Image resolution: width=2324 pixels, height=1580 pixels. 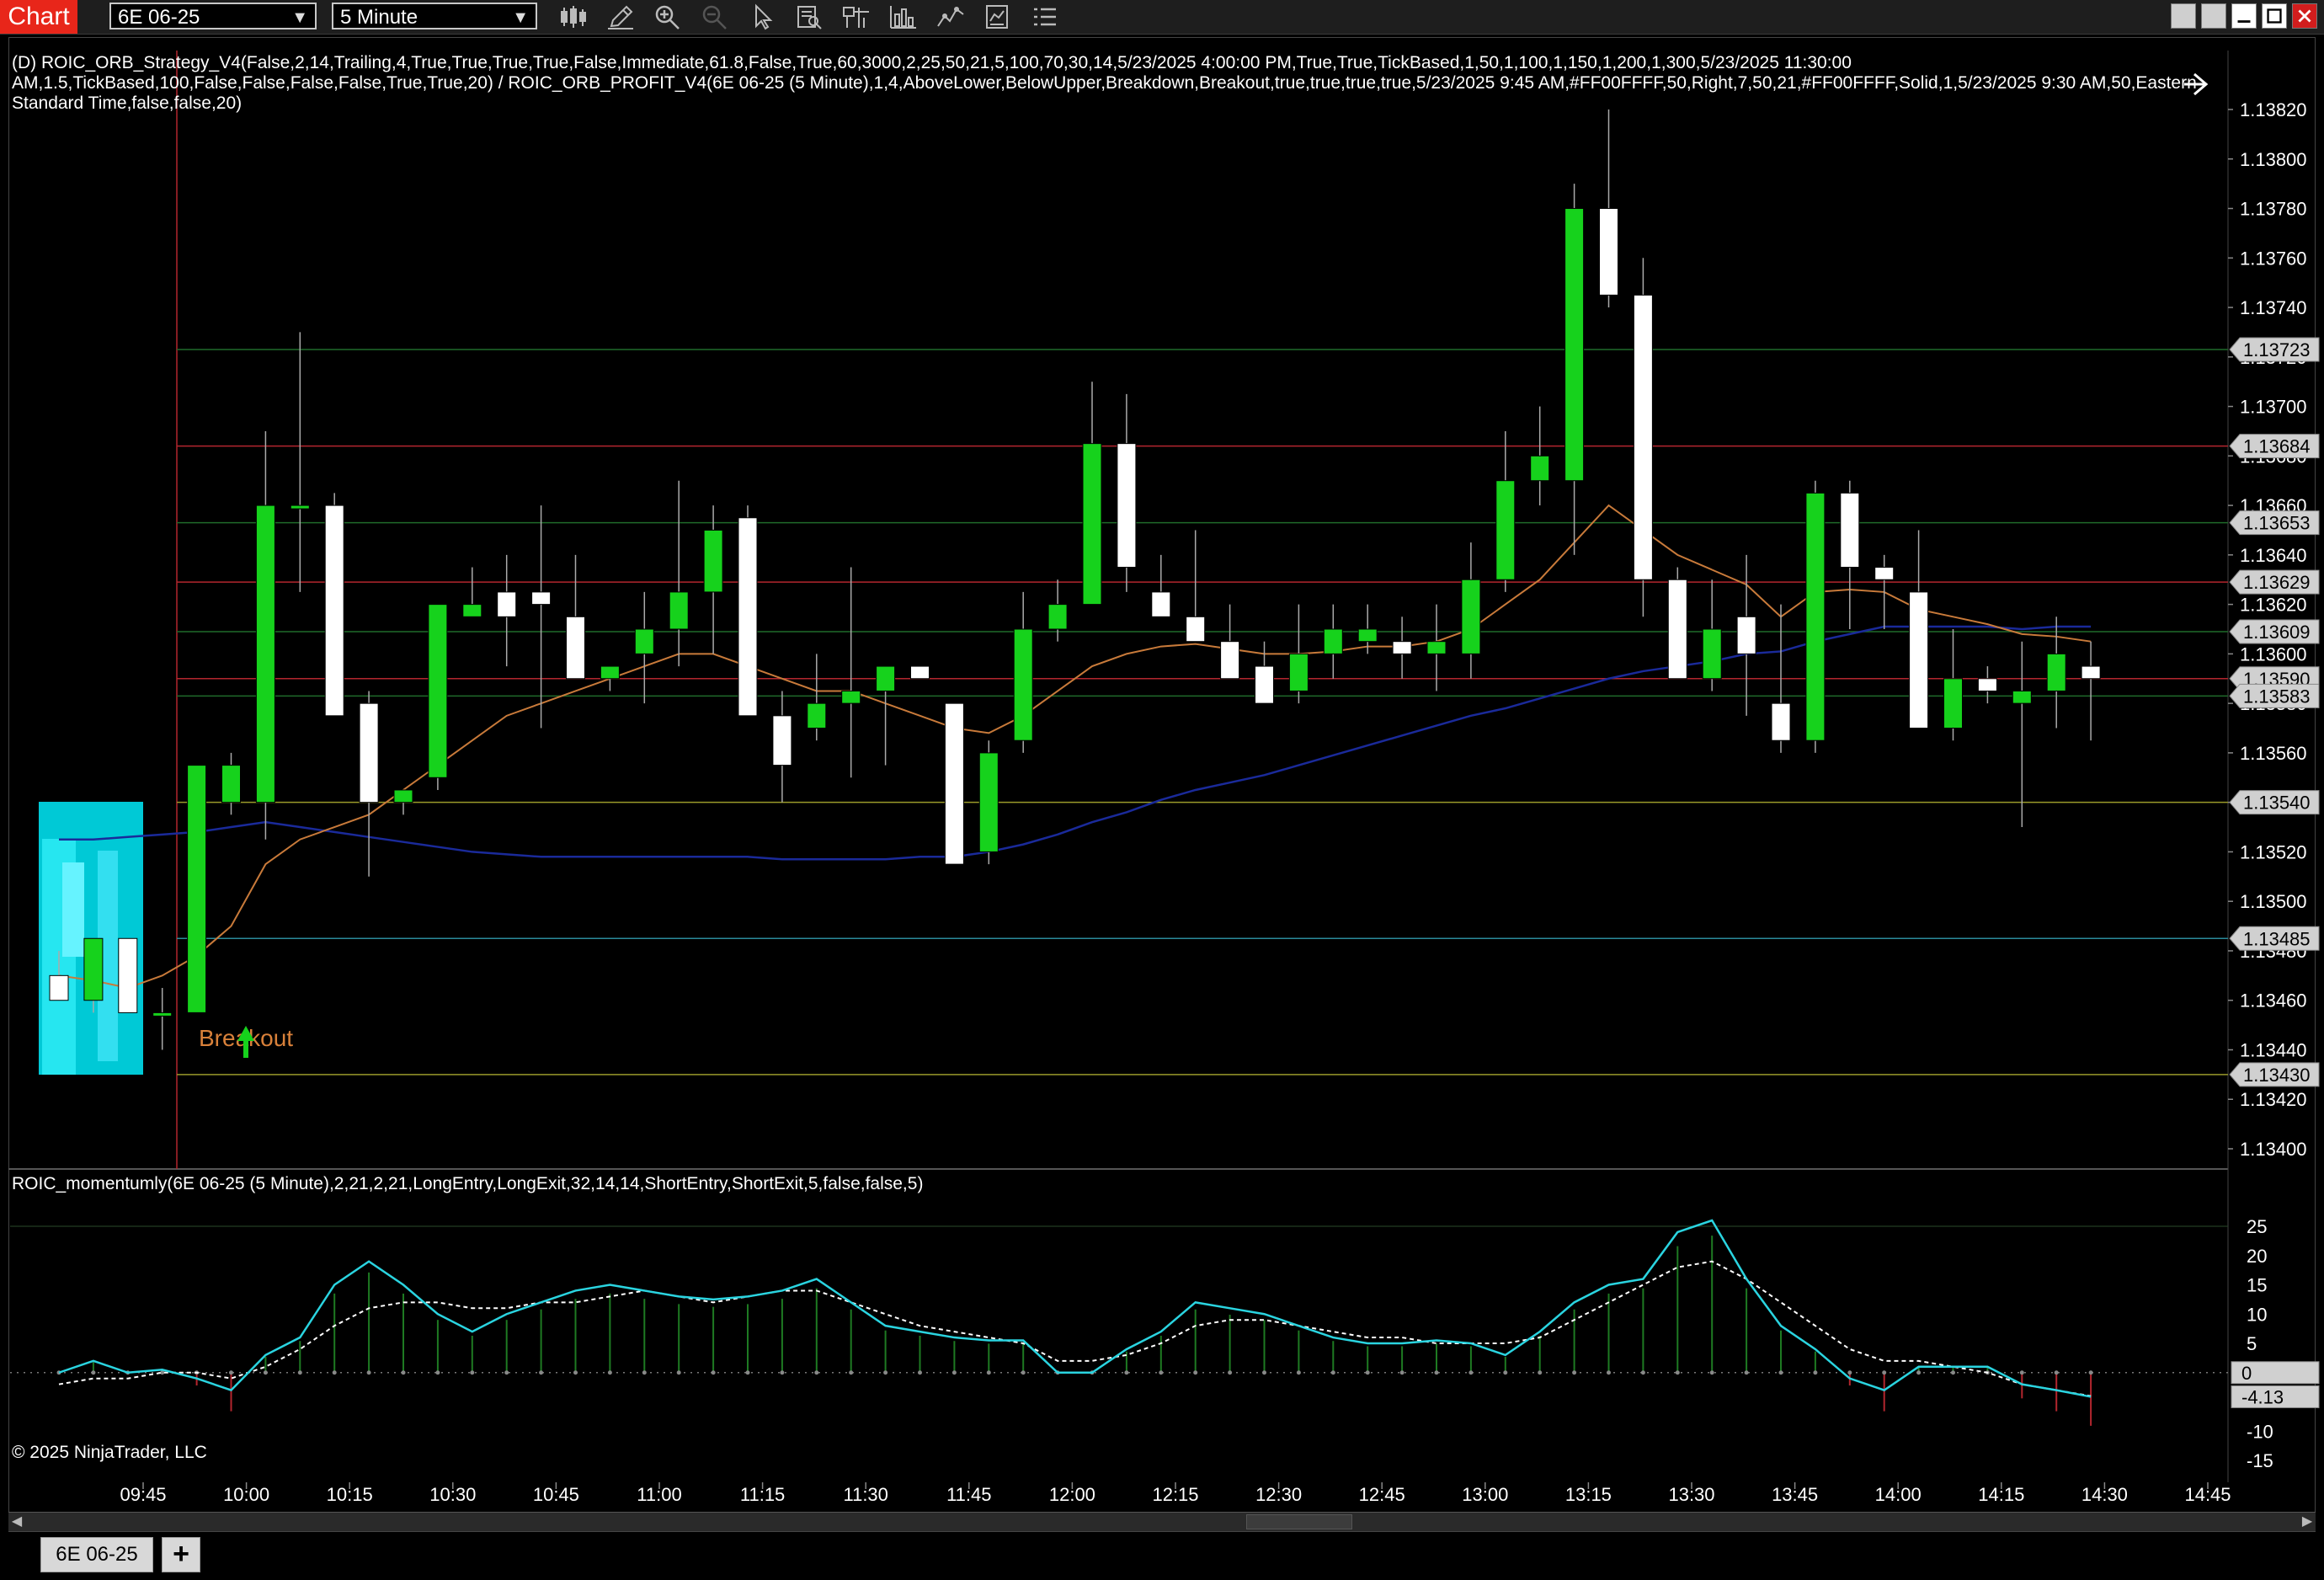 I want to click on add-tab-button: +, so click(x=181, y=1555).